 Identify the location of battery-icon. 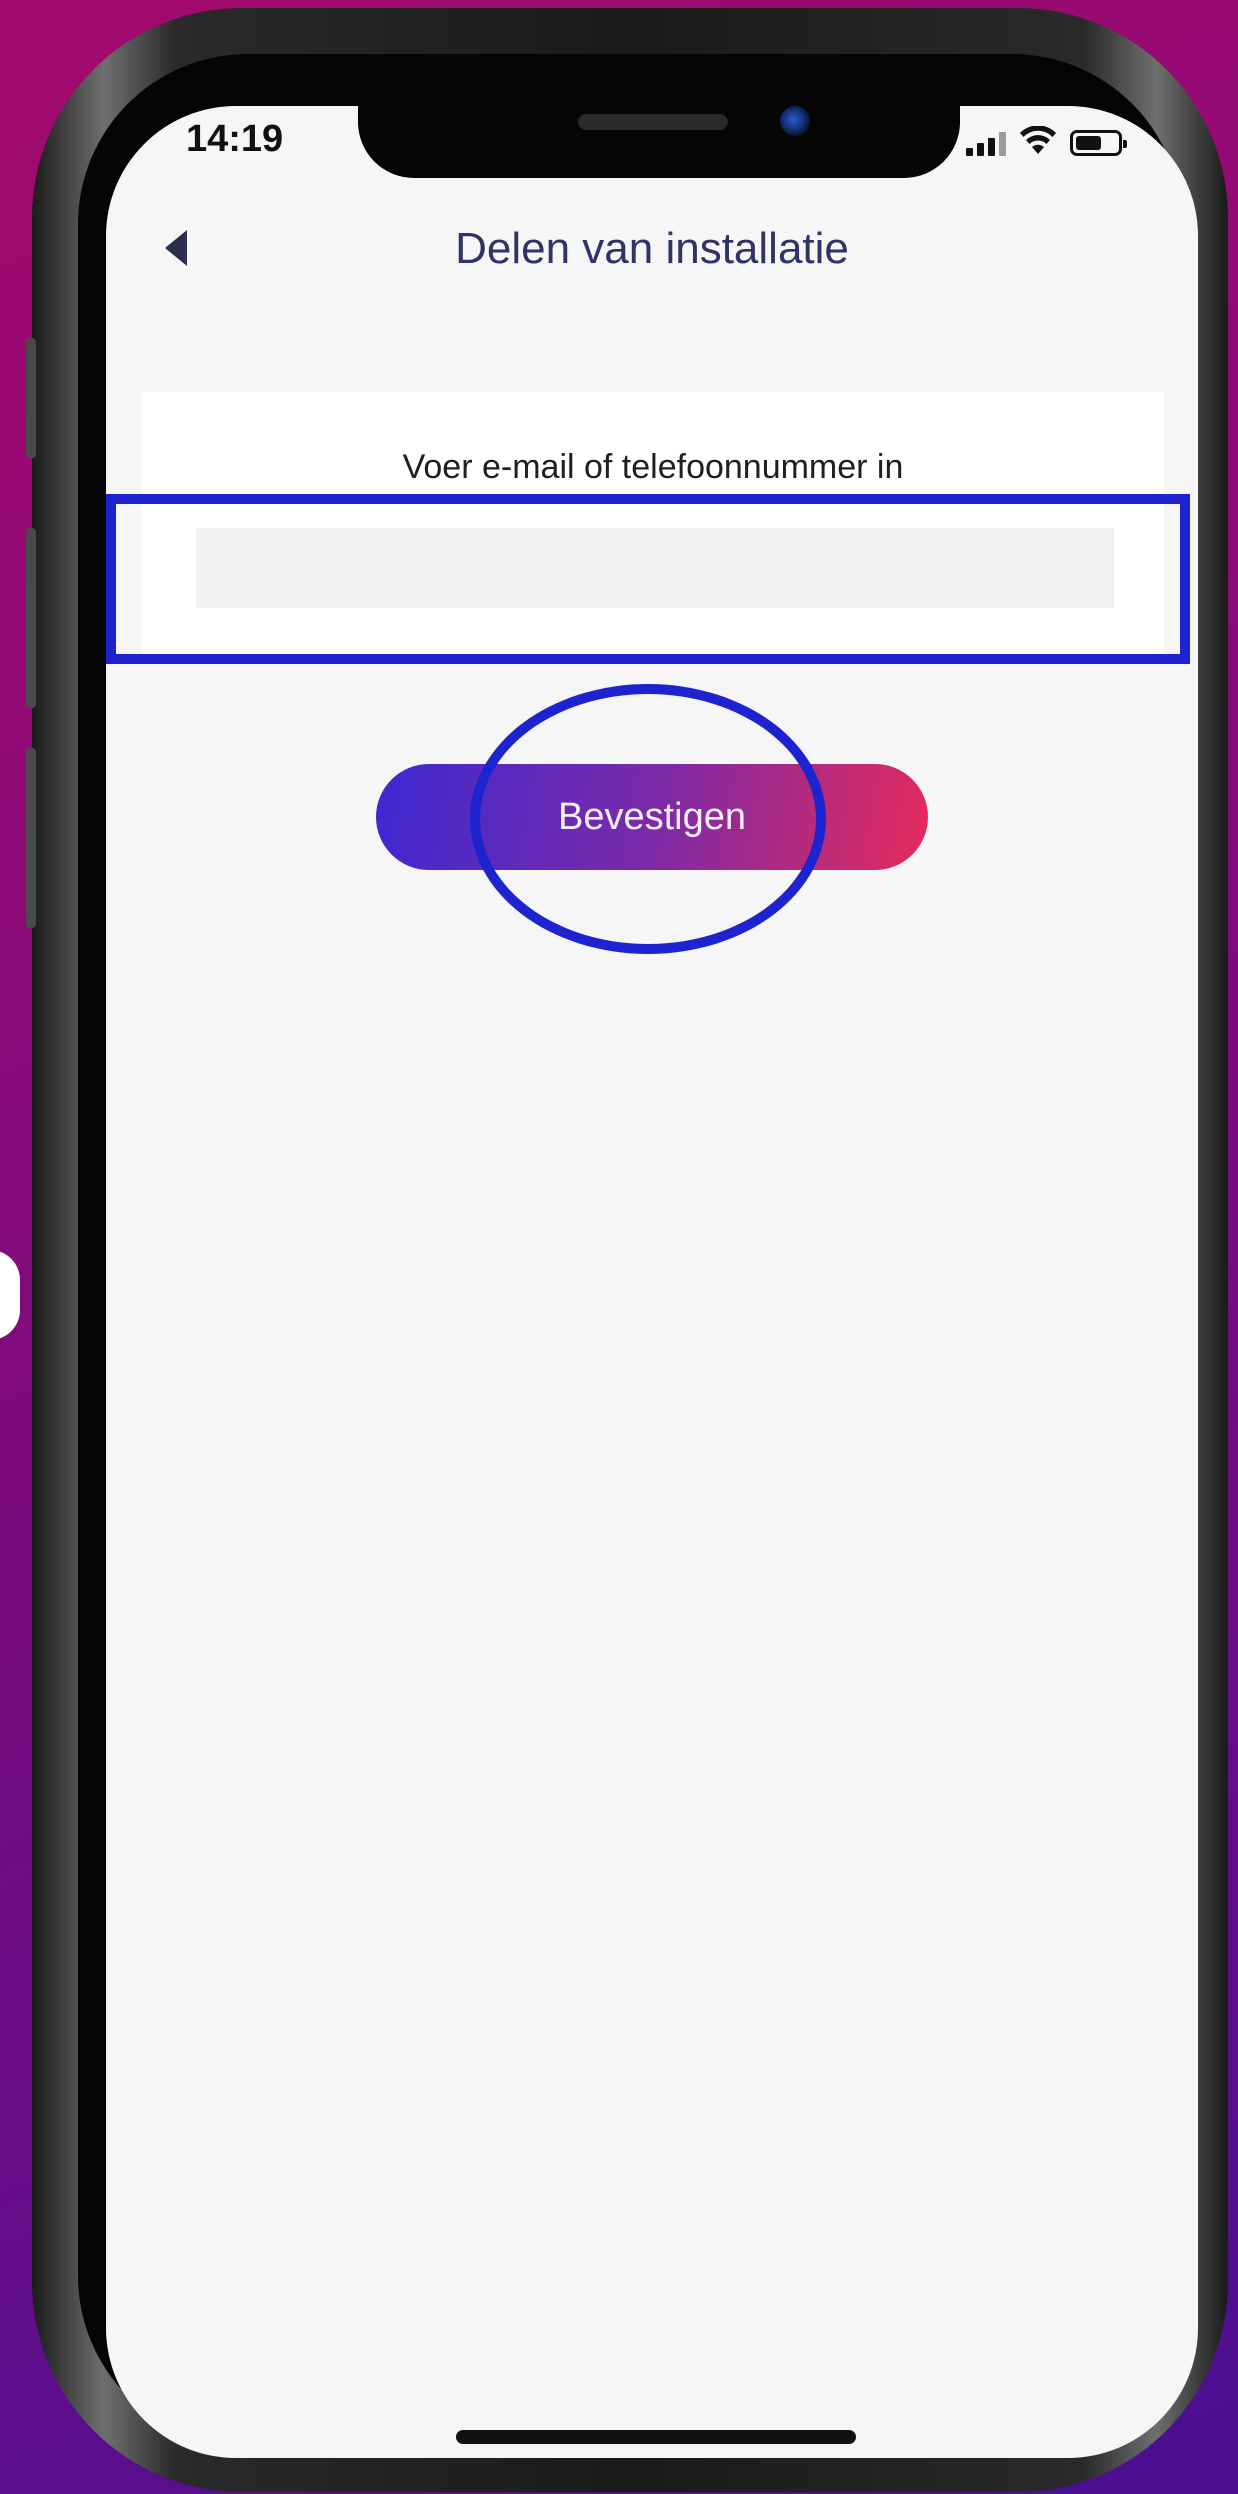
(1098, 143).